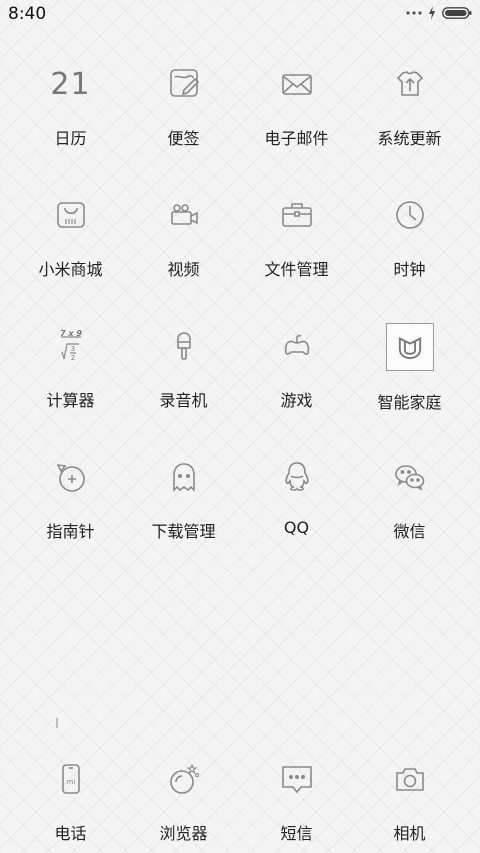 The image size is (480, 853). I want to click on phone-glyph: mi, so click(70, 782).